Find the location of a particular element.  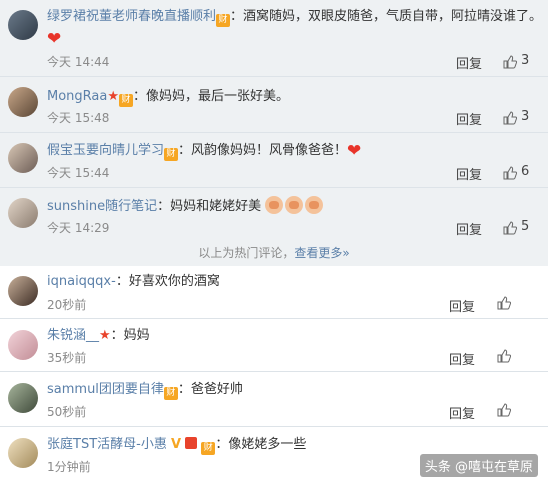

comment-username: MongRaa is located at coordinates (77, 96).